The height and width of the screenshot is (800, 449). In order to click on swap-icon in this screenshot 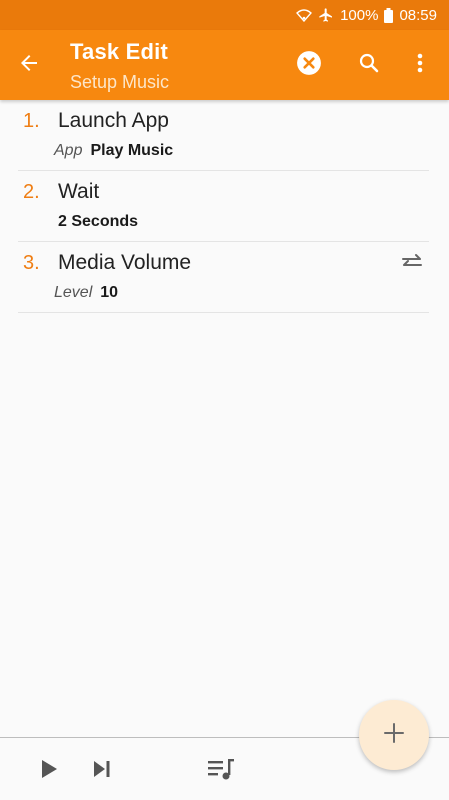, I will do `click(412, 262)`.